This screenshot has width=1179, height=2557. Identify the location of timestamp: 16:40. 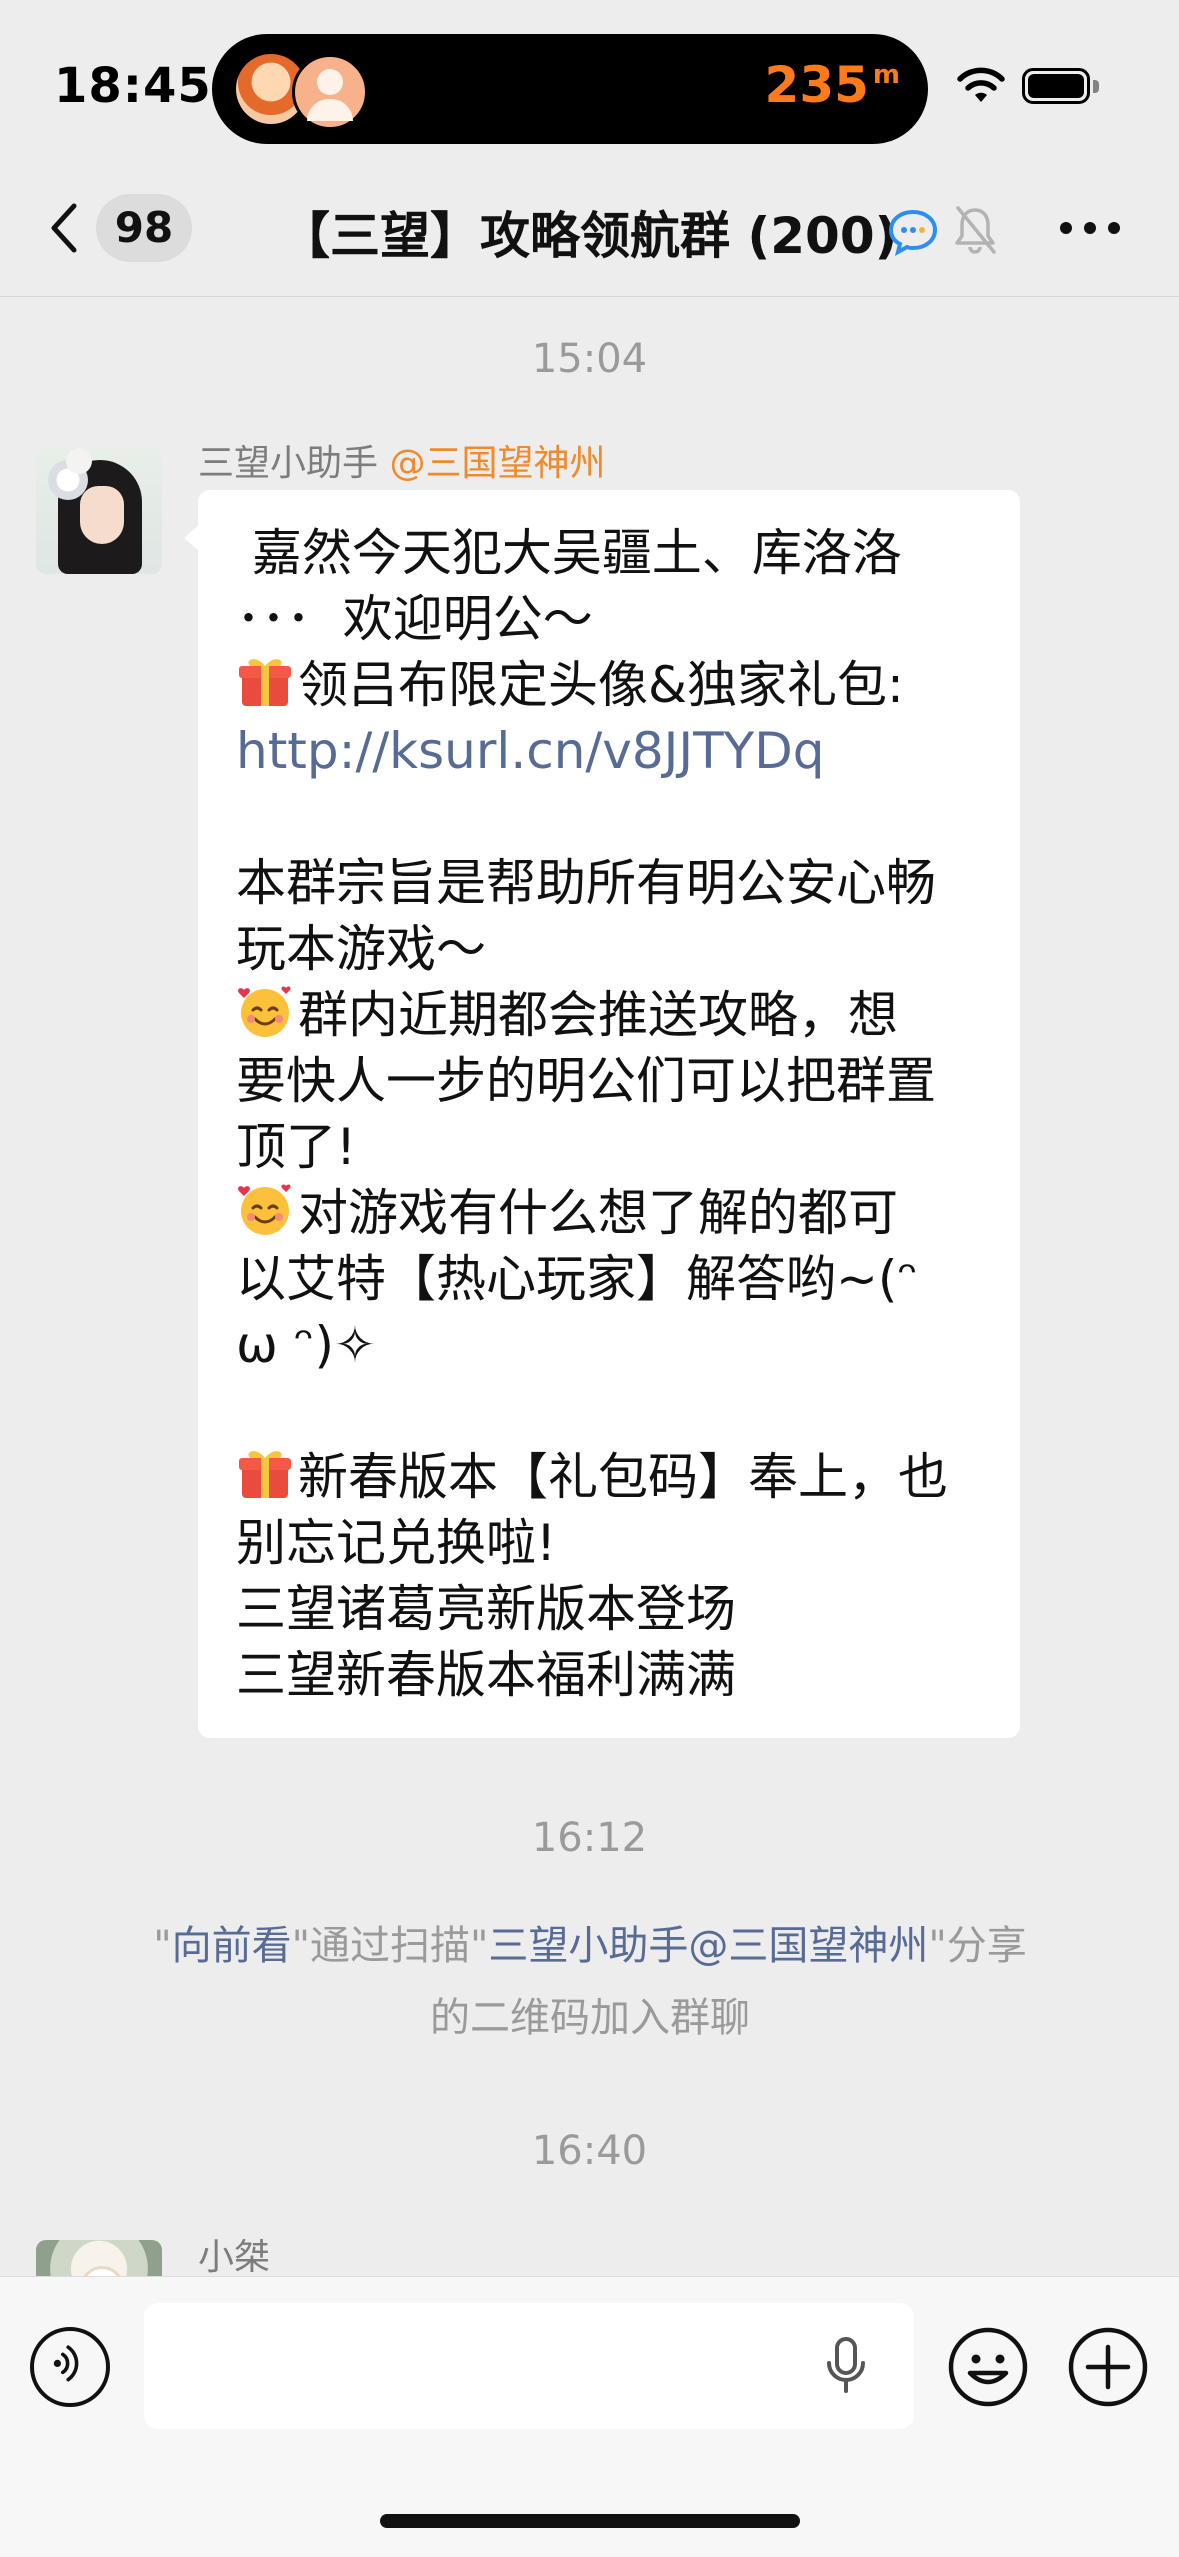
(589, 2151).